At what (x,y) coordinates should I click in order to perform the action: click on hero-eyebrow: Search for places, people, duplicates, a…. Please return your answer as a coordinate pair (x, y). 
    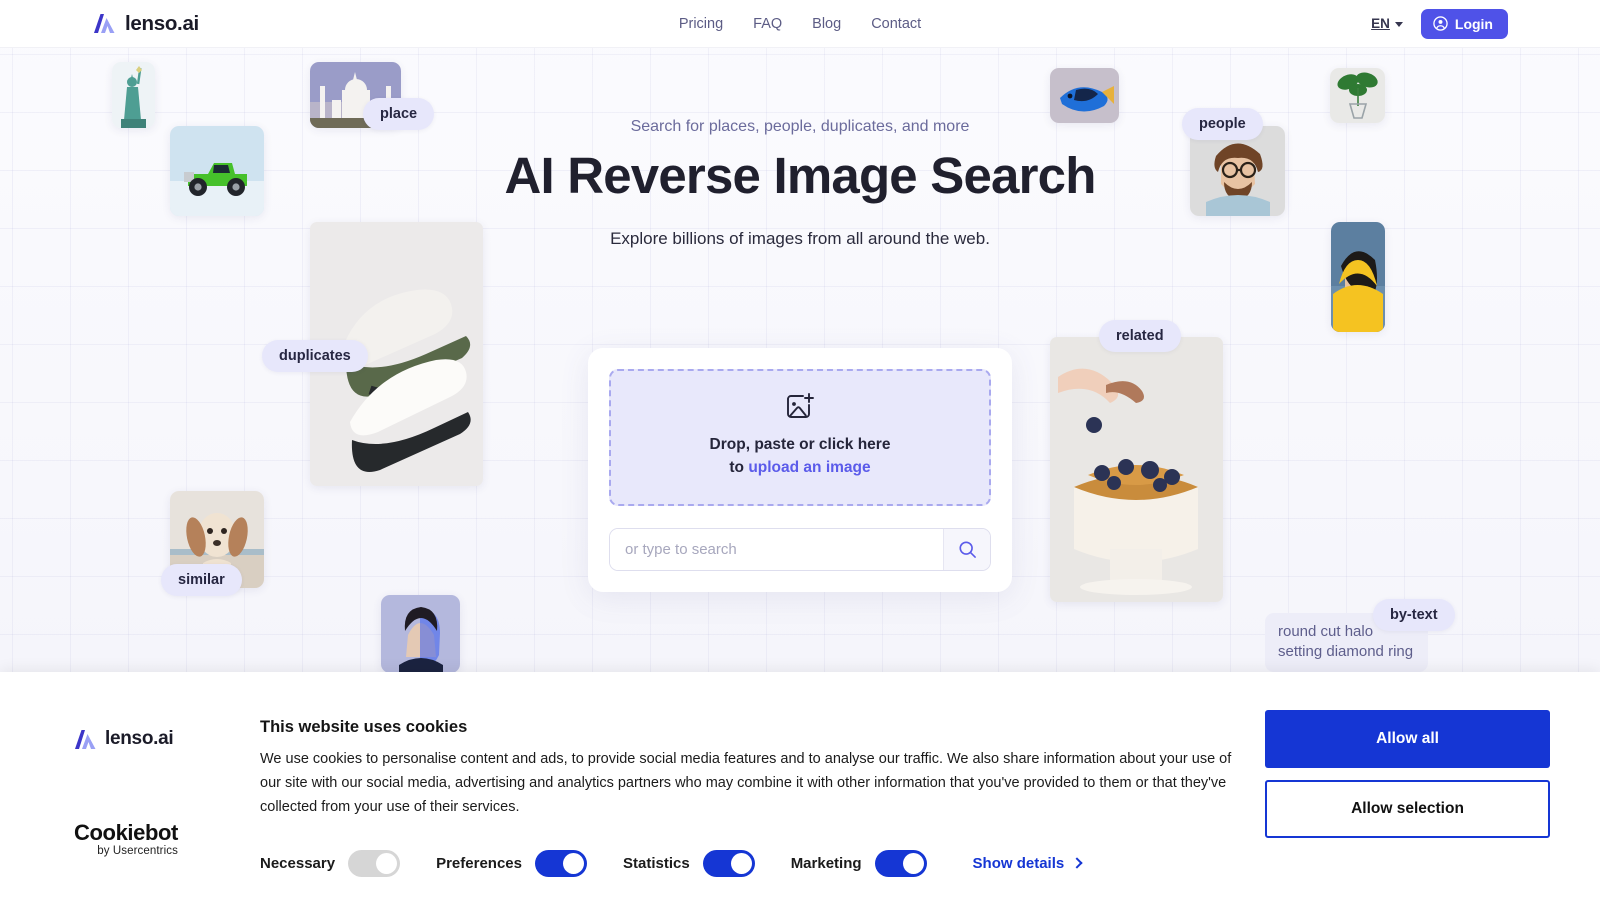
    Looking at the image, I should click on (800, 126).